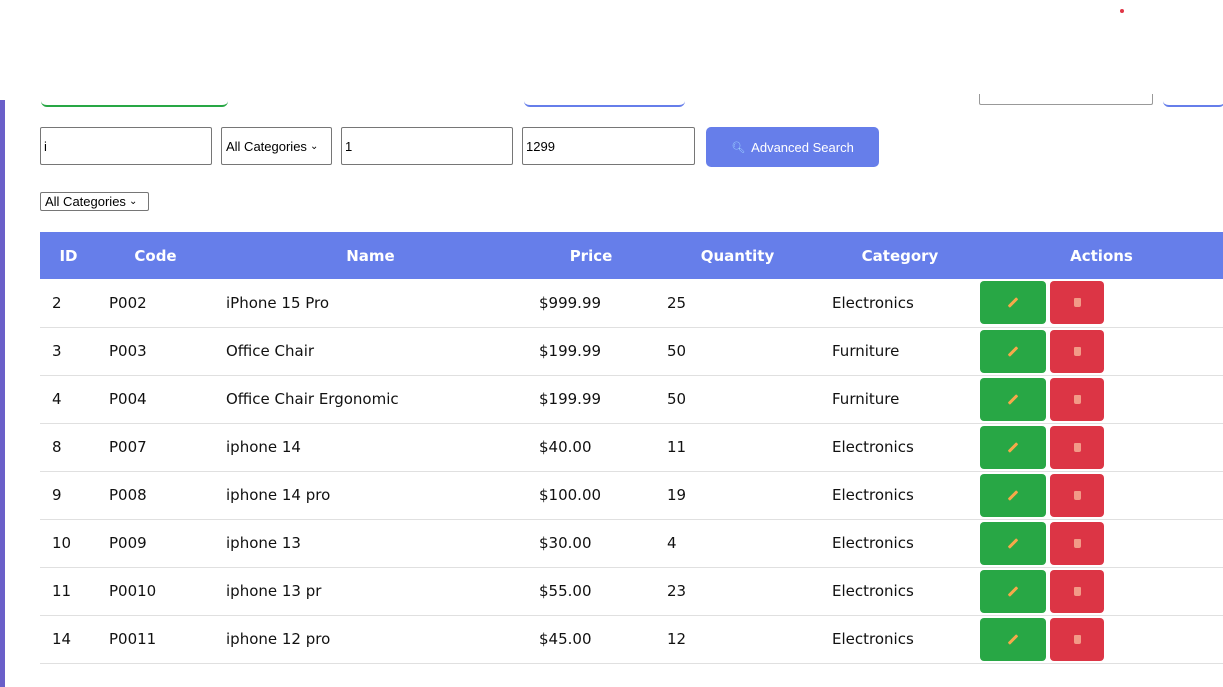 The width and height of the screenshot is (1223, 687). Describe the element at coordinates (312, 399) in the screenshot. I see `cell-name: Office Chair Ergonomic` at that location.